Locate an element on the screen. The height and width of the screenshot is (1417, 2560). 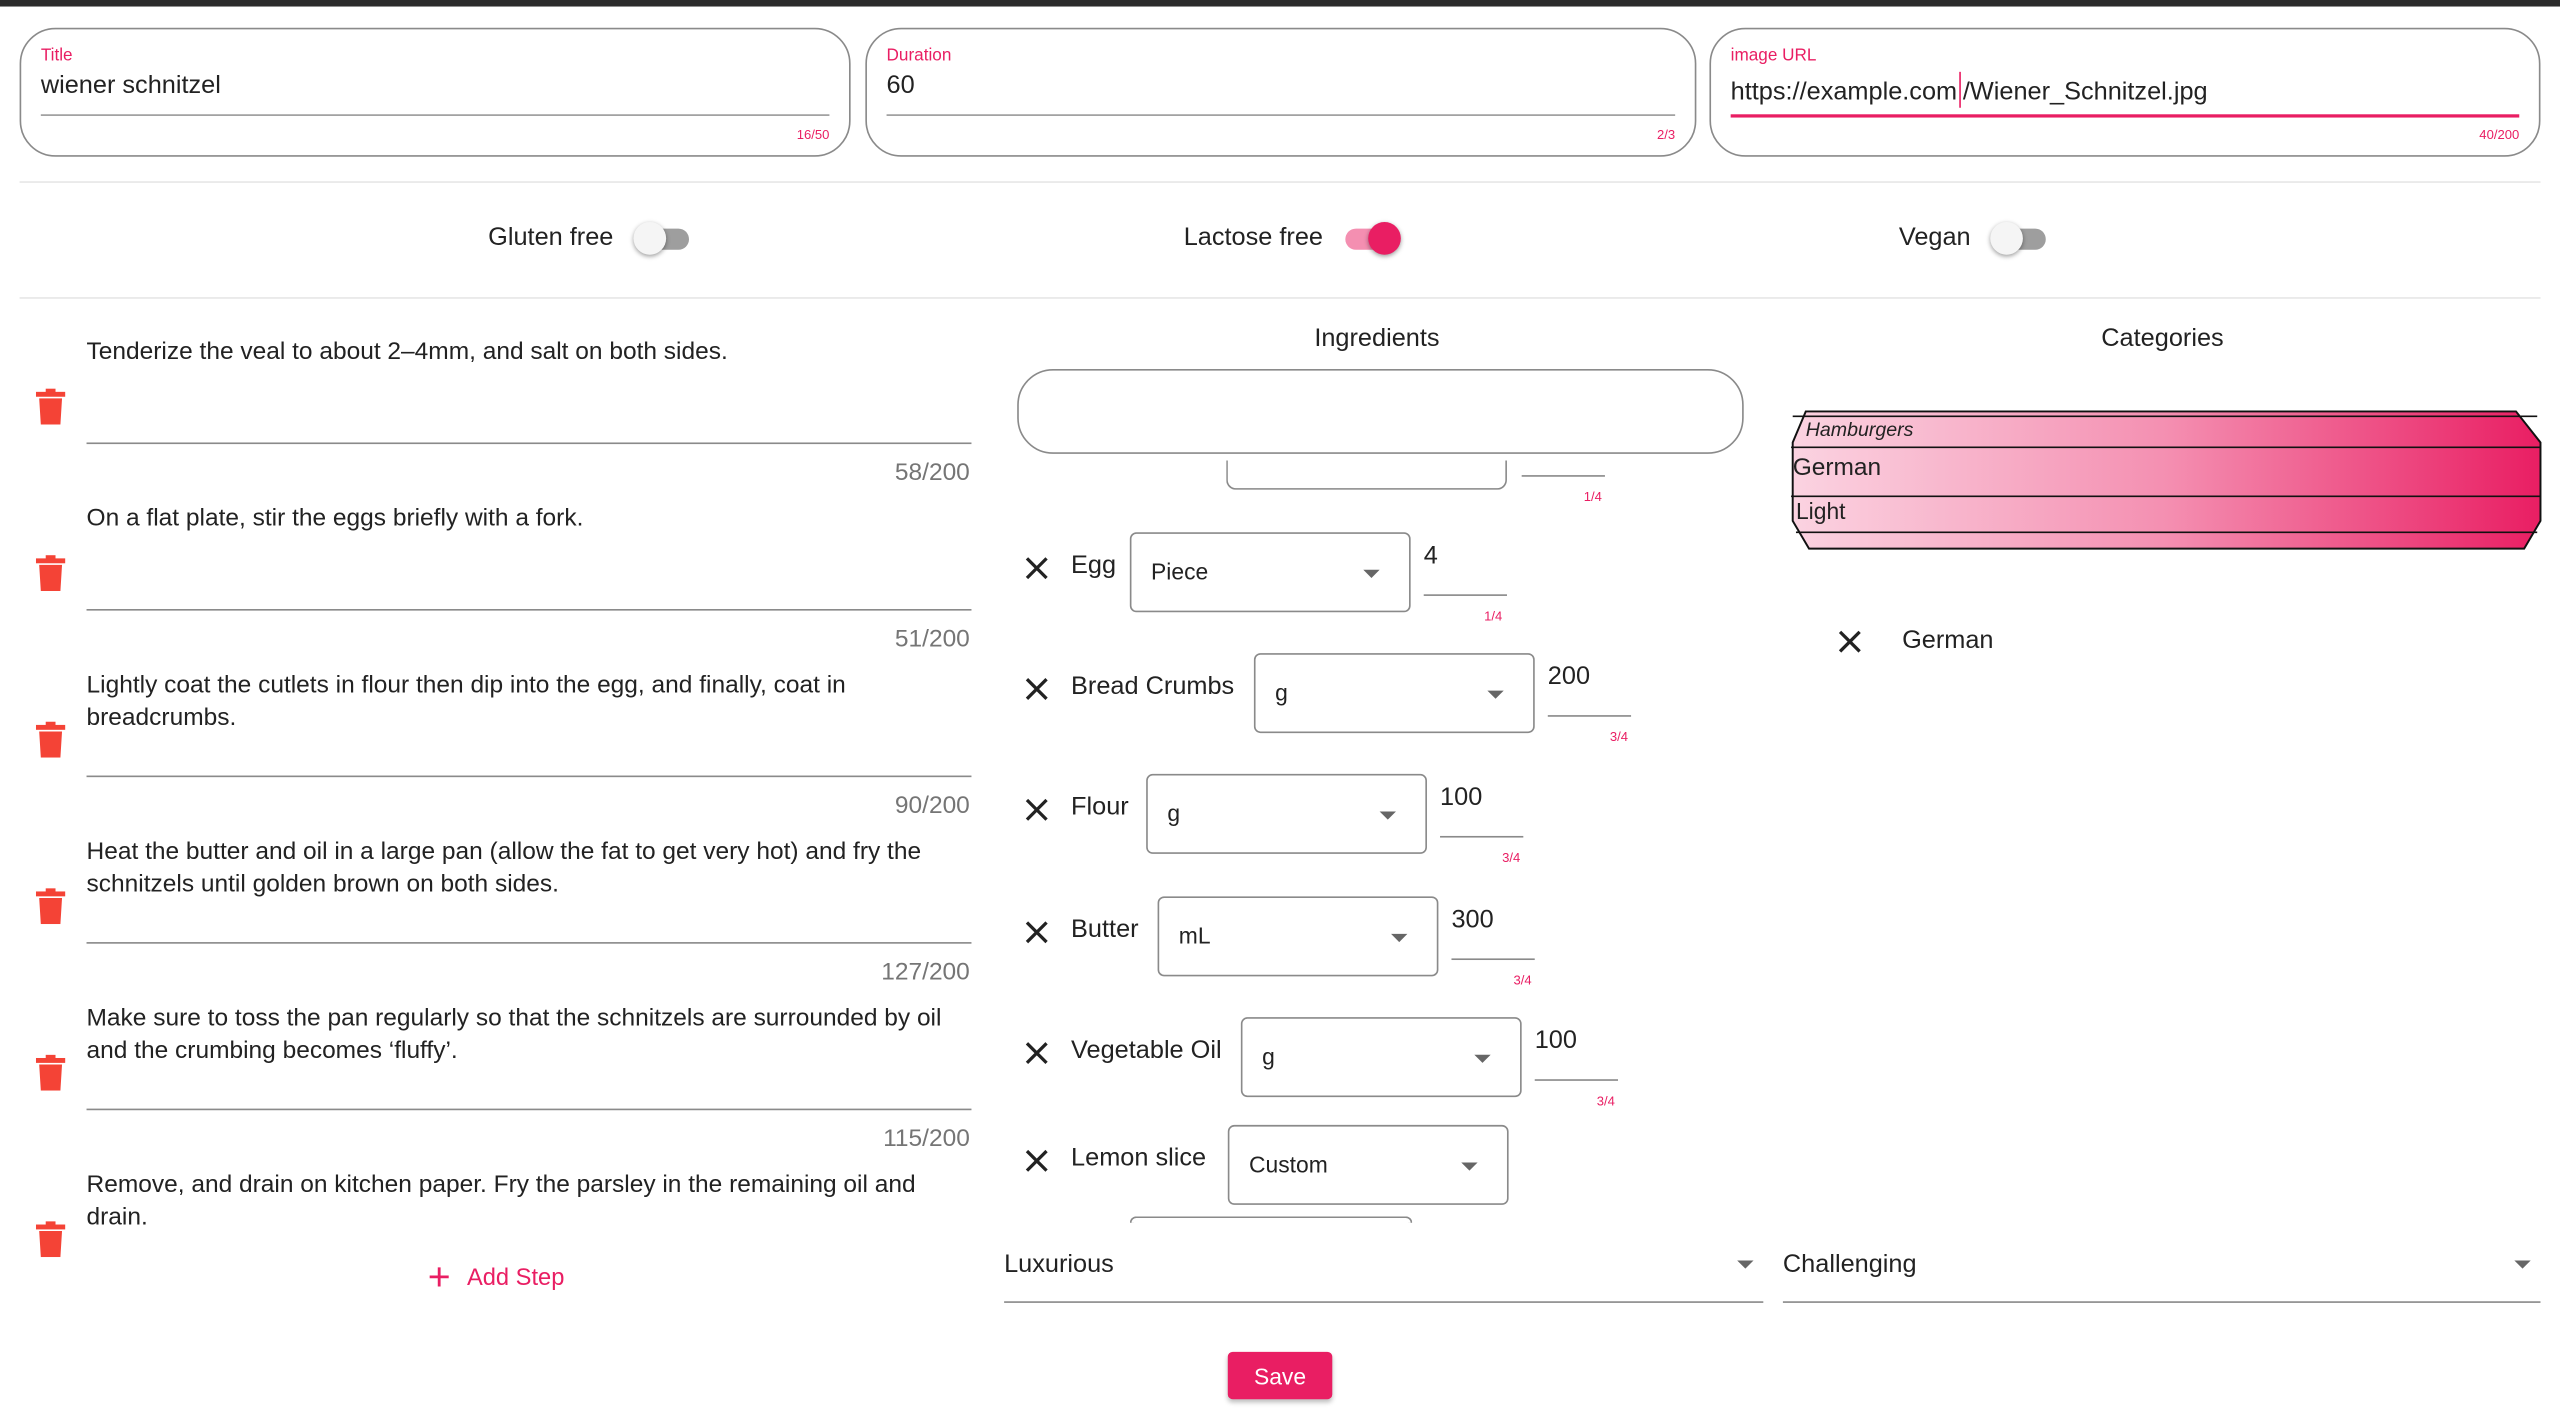
unit-select: Piece is located at coordinates (1270, 572).